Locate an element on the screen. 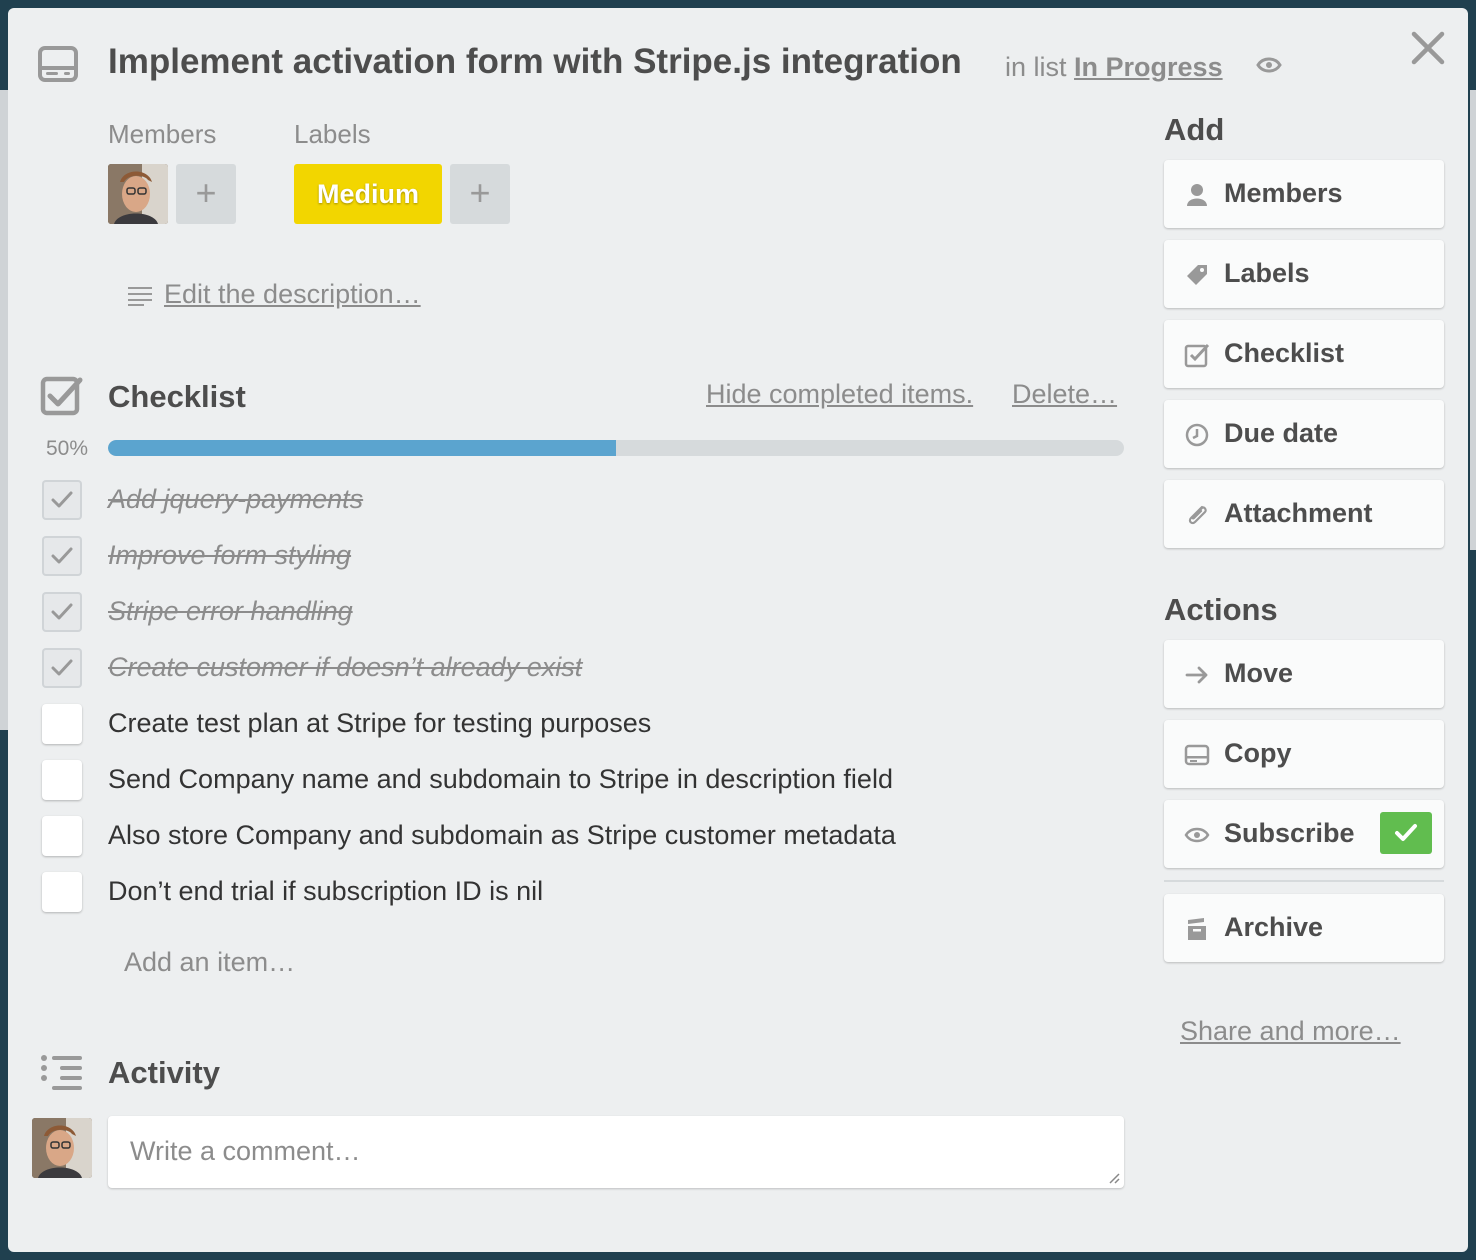 Image resolution: width=1476 pixels, height=1260 pixels. progress-bar is located at coordinates (616, 448).